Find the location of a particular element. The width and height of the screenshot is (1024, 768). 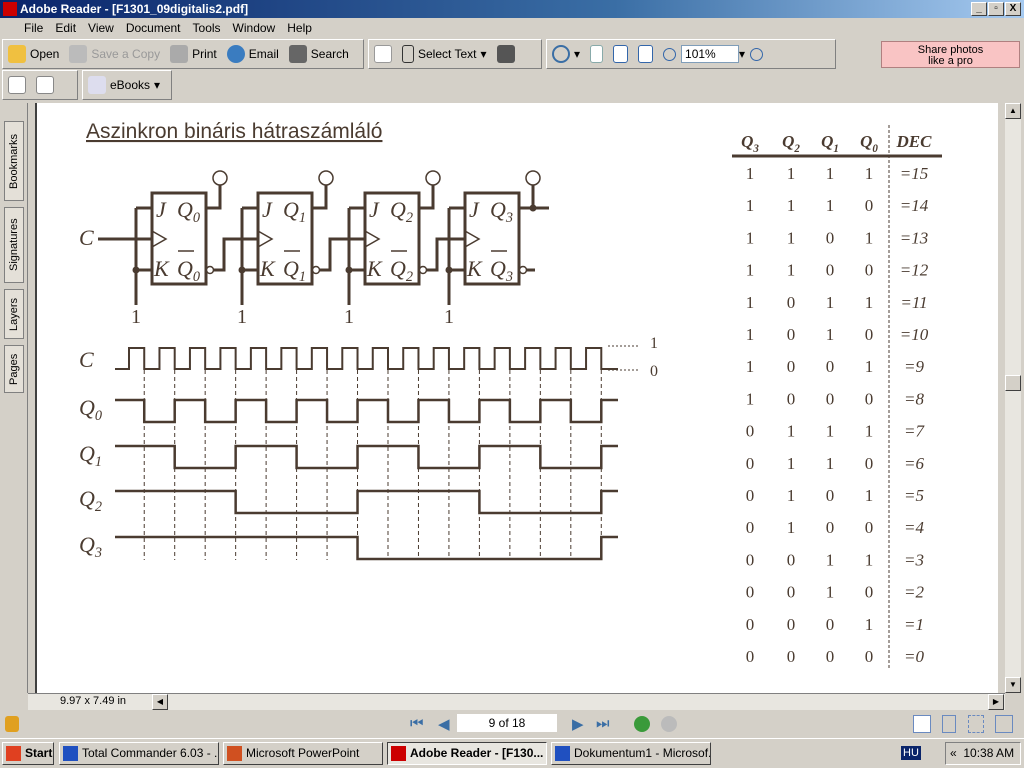

menu-document: Document is located at coordinates (153, 28).